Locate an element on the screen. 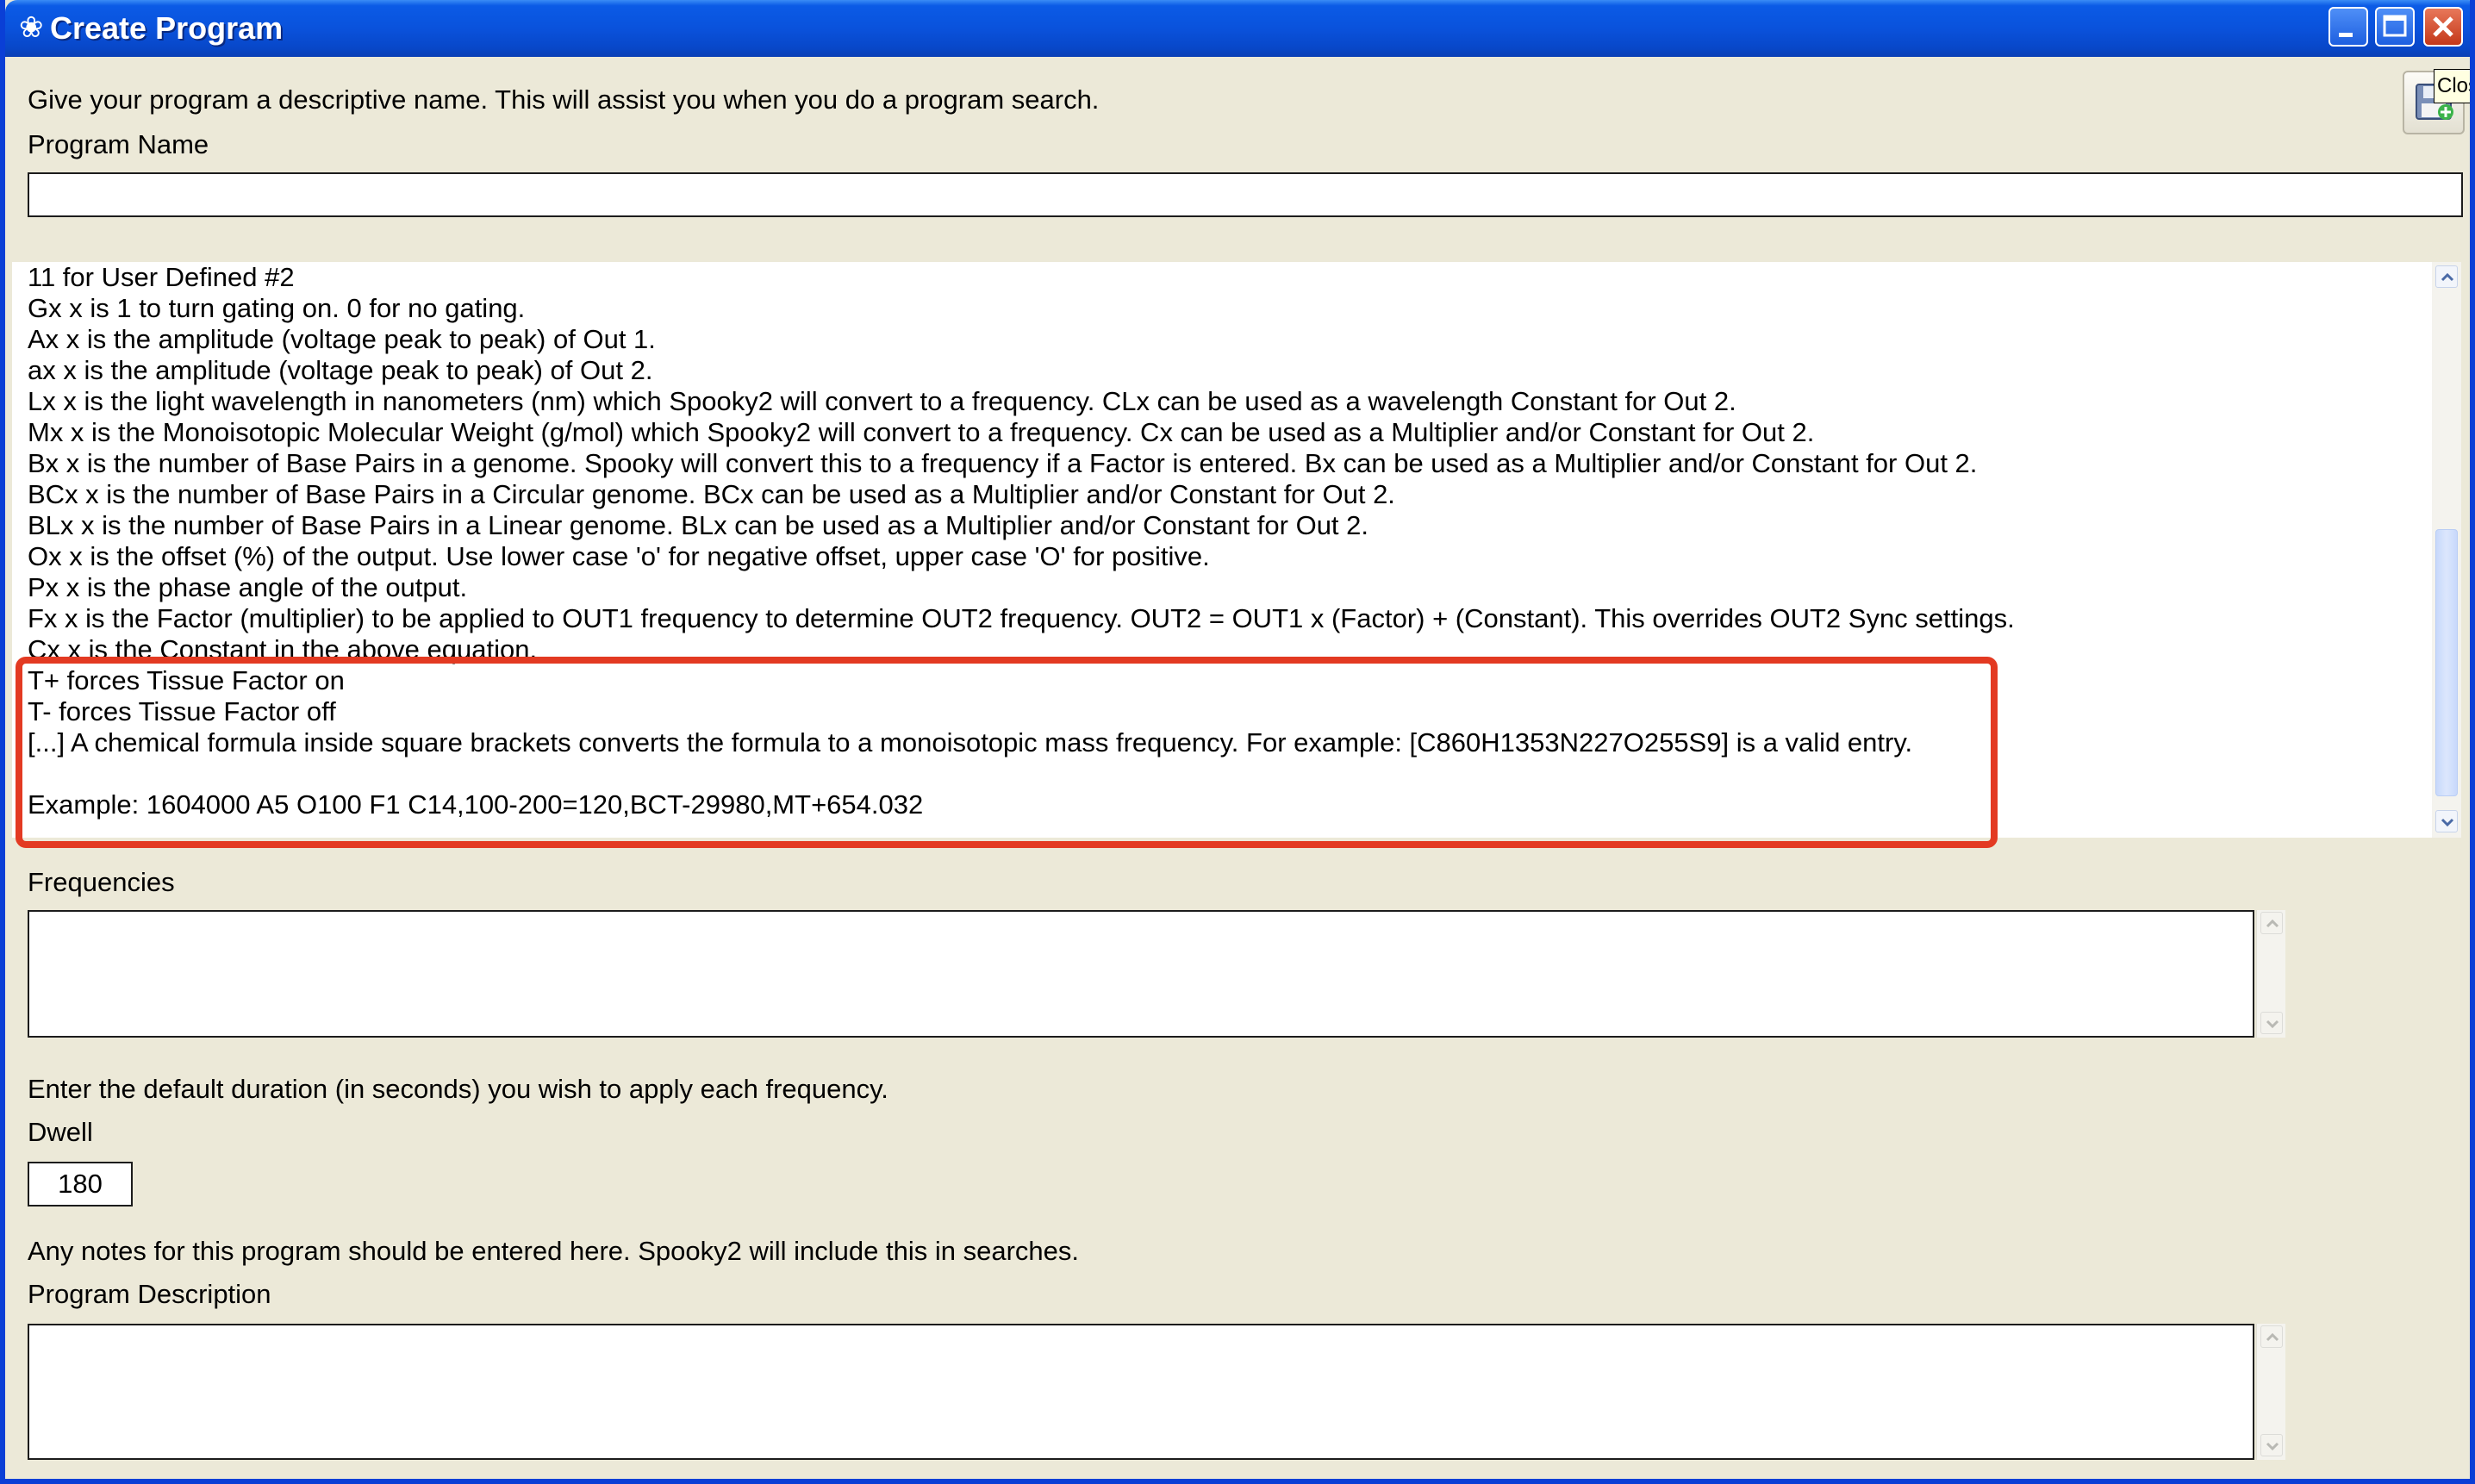  syntax-help-line: Px x is the phase angle of the output. is located at coordinates (248, 587).